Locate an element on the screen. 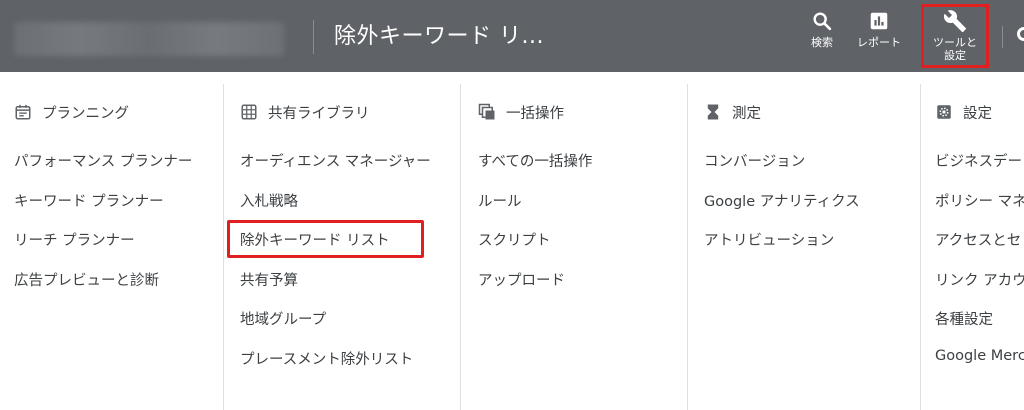 The height and width of the screenshot is (410, 1024). reports-button: レポート is located at coordinates (879, 37).